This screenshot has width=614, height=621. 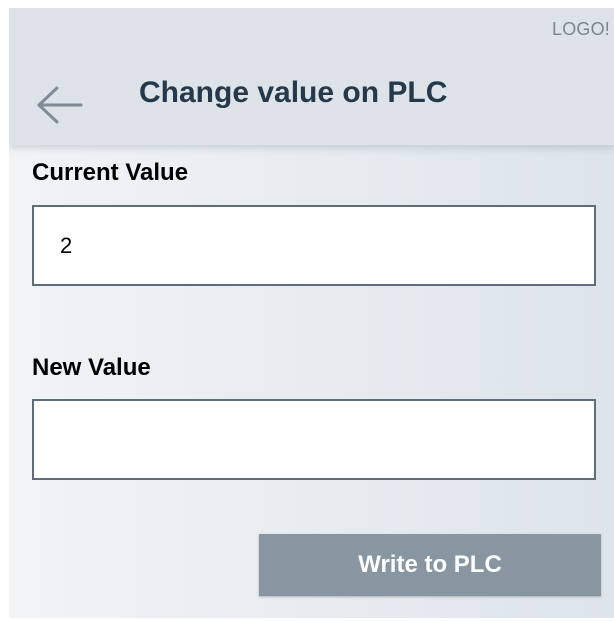 What do you see at coordinates (580, 29) in the screenshot?
I see `brand-logo: LOGO!` at bounding box center [580, 29].